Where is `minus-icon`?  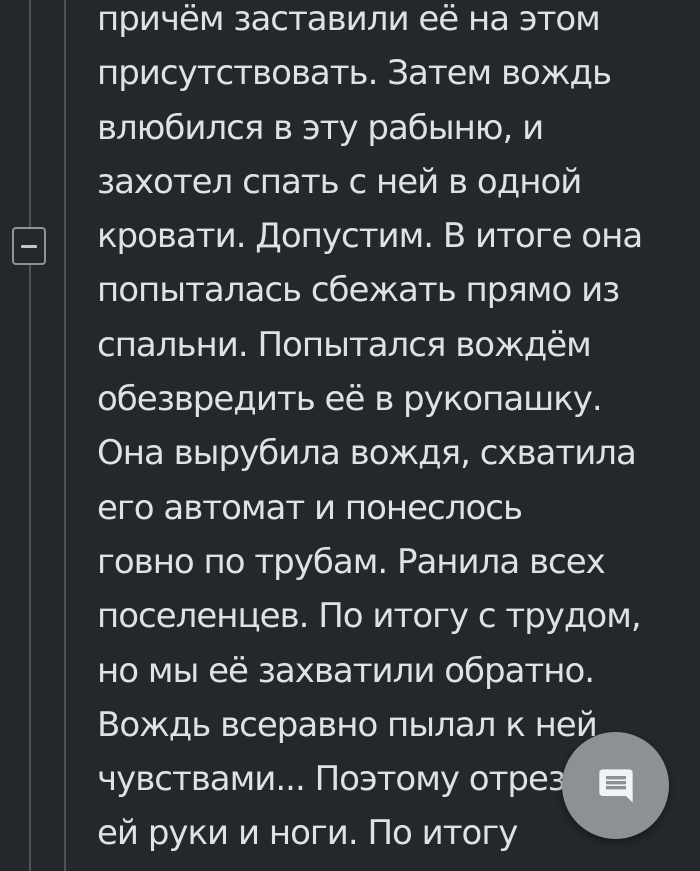 minus-icon is located at coordinates (29, 246).